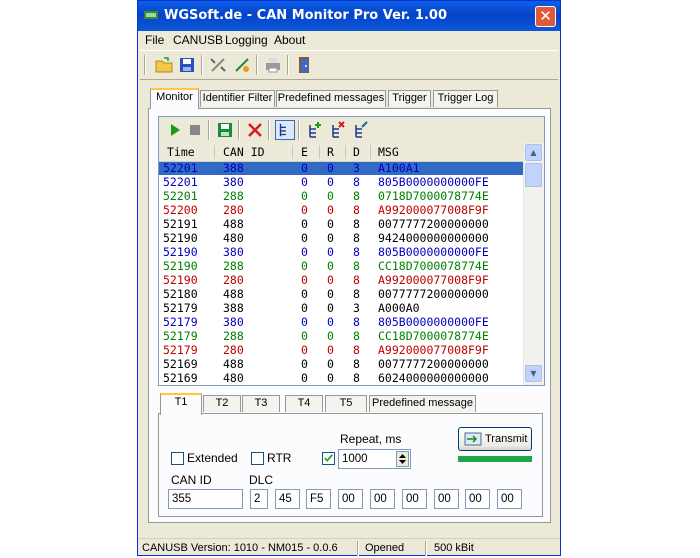 This screenshot has height=558, width=700. What do you see at coordinates (145, 65) in the screenshot?
I see `toolbar-grip` at bounding box center [145, 65].